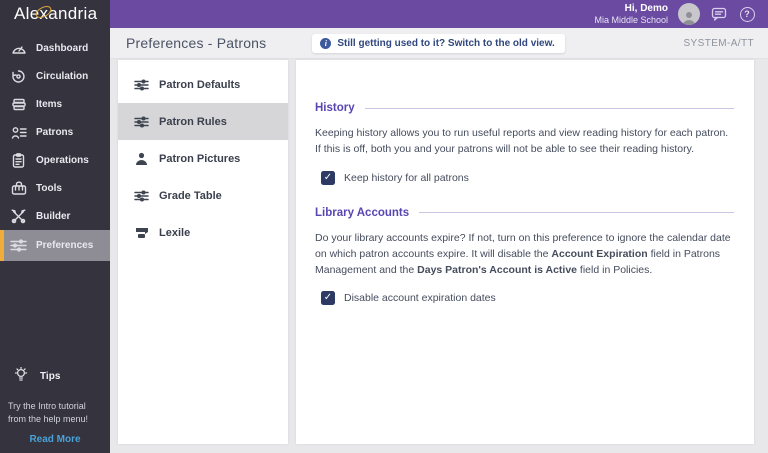 The height and width of the screenshot is (453, 768). What do you see at coordinates (62, 76) in the screenshot?
I see `sidebar-item-label: Circulation` at bounding box center [62, 76].